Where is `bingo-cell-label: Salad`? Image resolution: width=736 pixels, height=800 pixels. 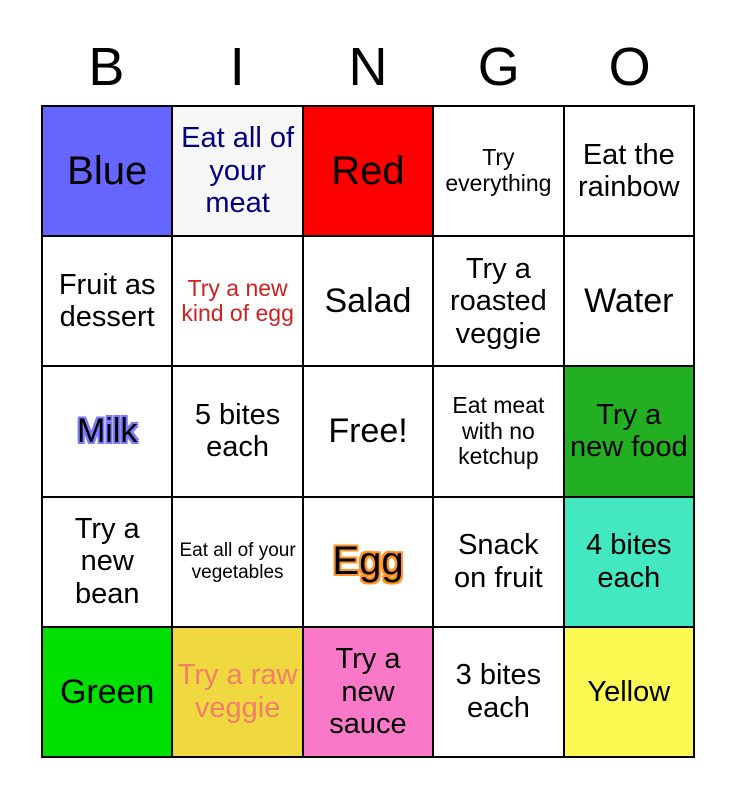
bingo-cell-label: Salad is located at coordinates (368, 301).